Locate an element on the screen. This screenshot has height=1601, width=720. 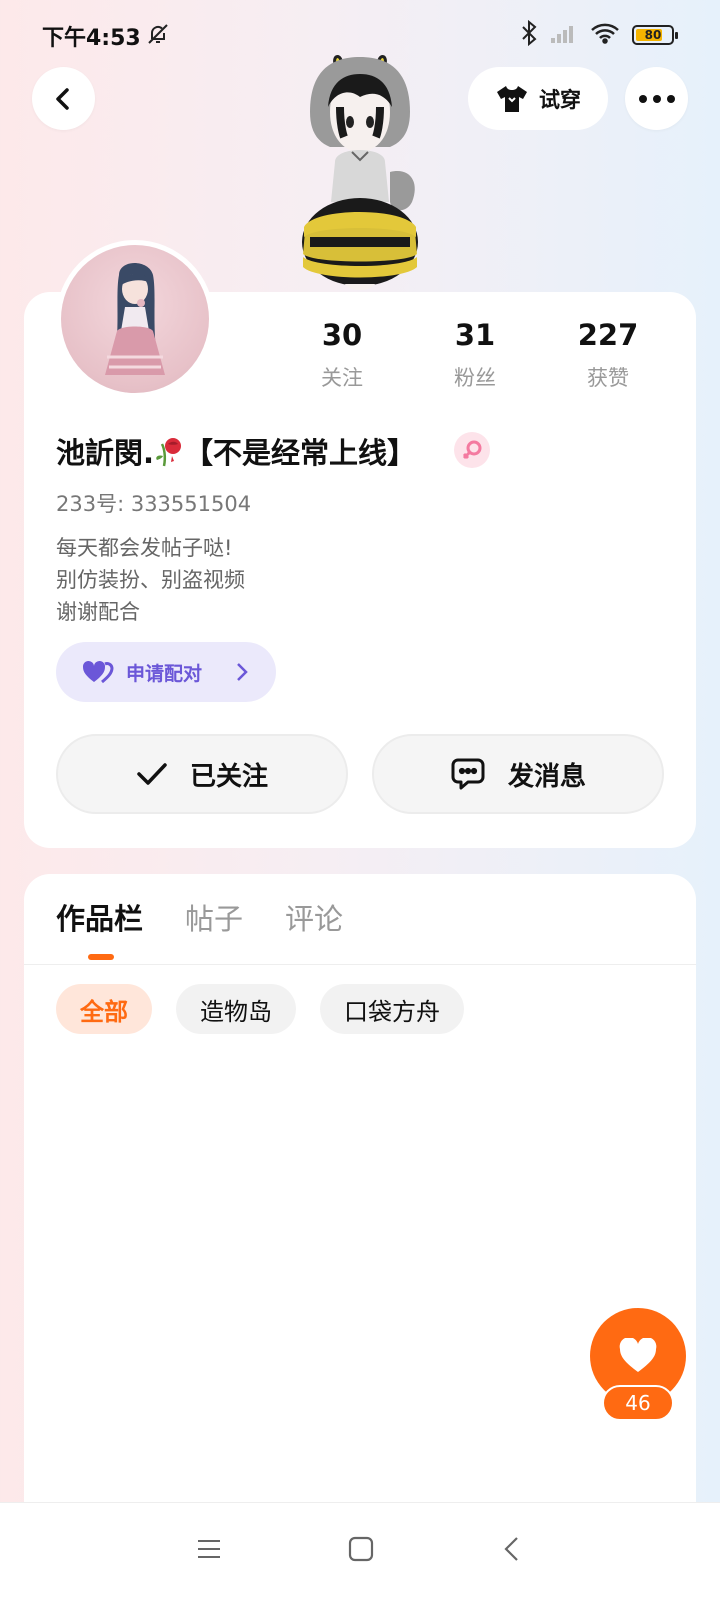
send-message-button: 发消息 is located at coordinates (518, 774).